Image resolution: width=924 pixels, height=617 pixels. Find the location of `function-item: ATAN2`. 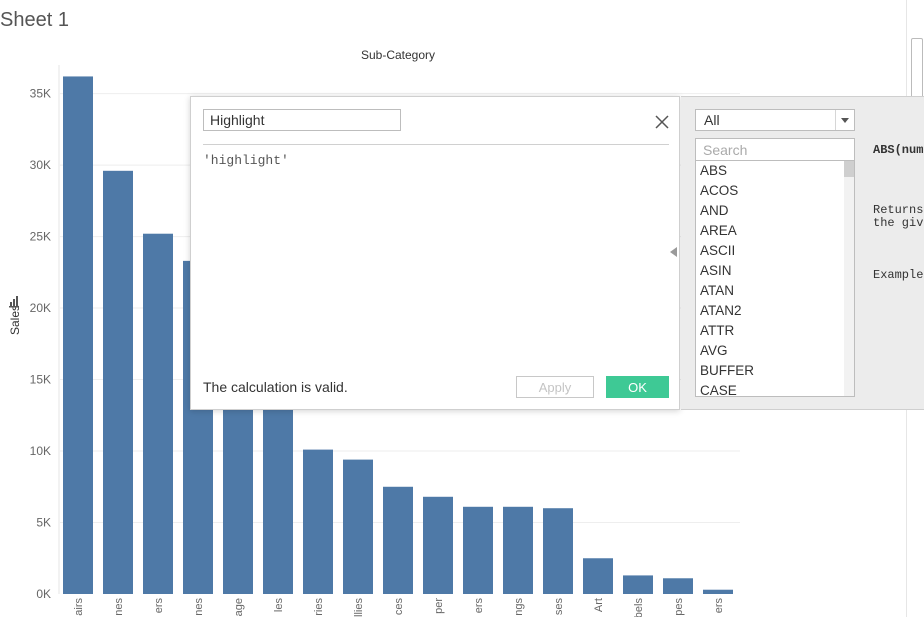

function-item: ATAN2 is located at coordinates (775, 311).